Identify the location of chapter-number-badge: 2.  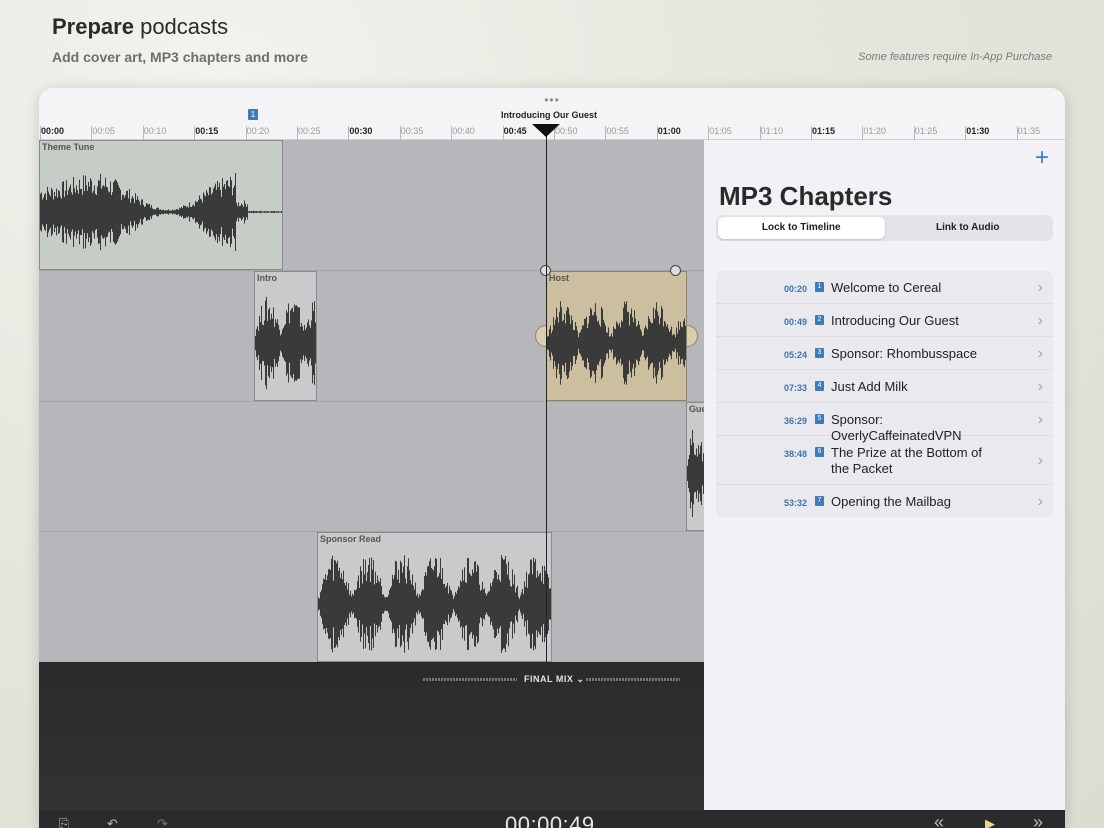
(819, 320).